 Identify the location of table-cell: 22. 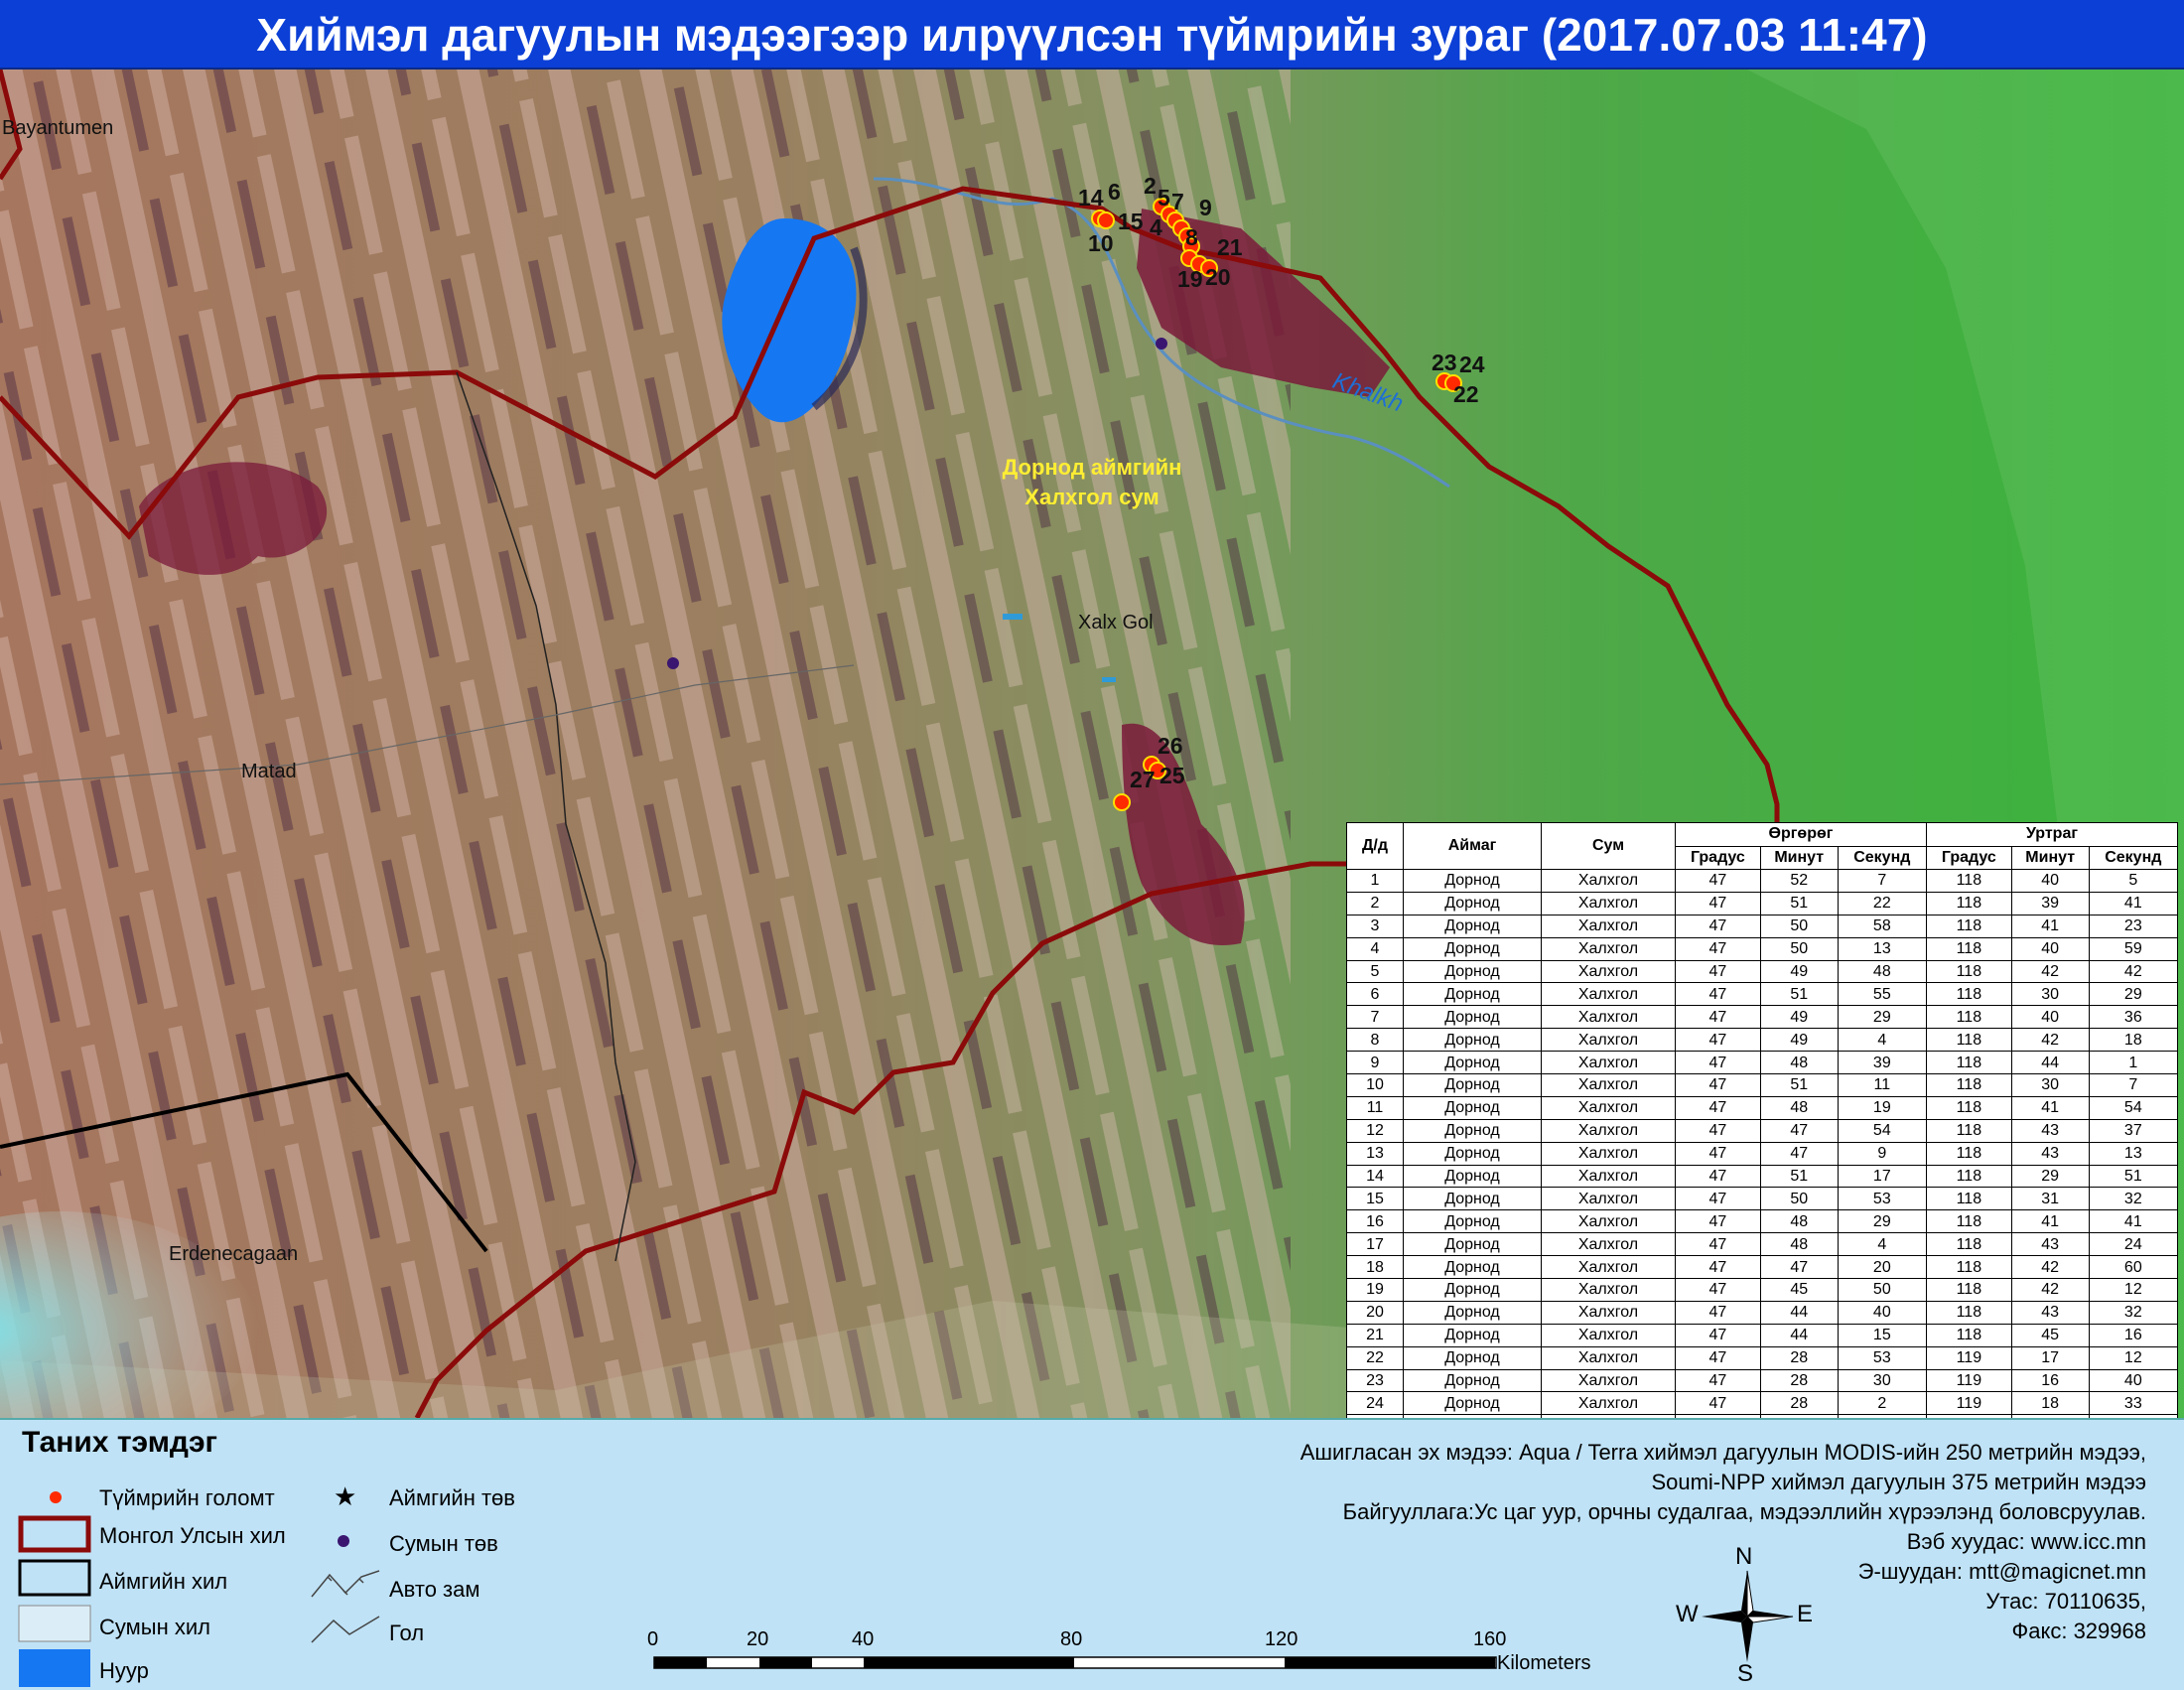
(1375, 1357).